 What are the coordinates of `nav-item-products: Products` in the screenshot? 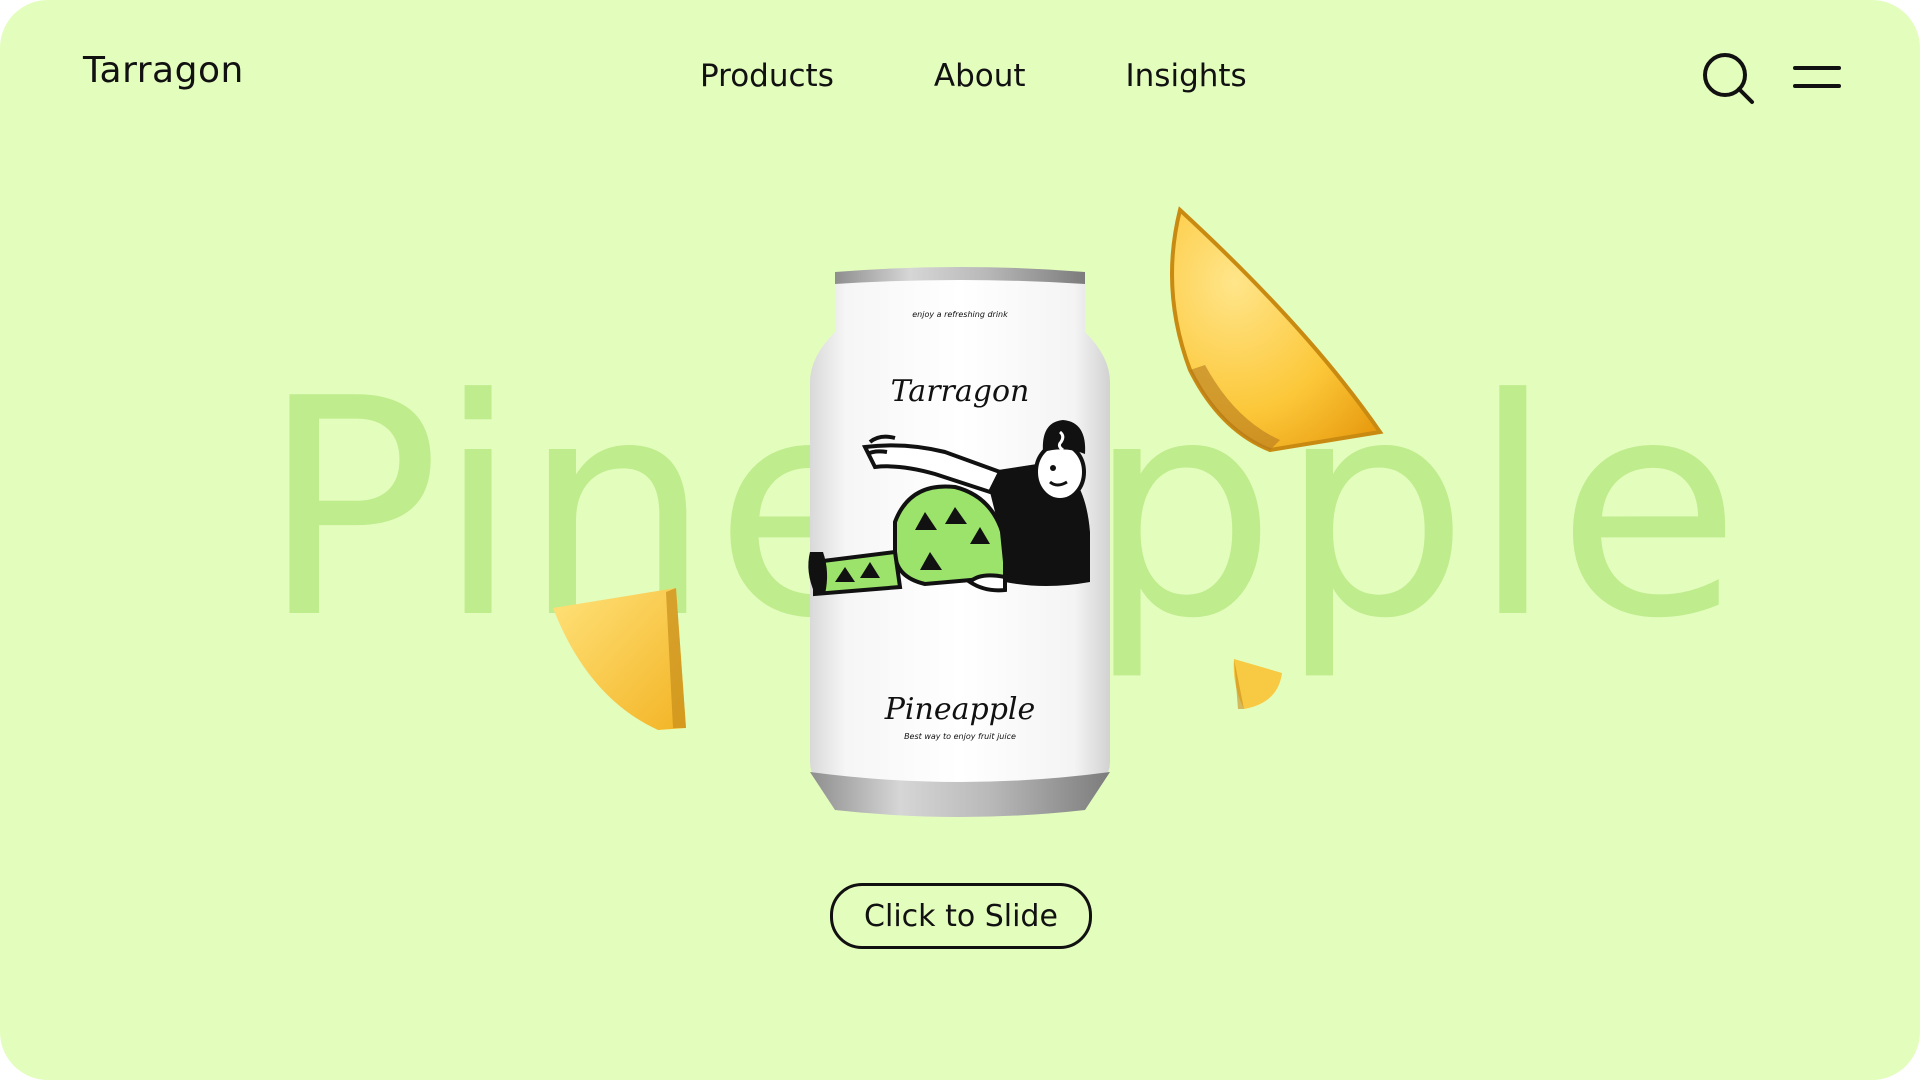 It's located at (767, 76).